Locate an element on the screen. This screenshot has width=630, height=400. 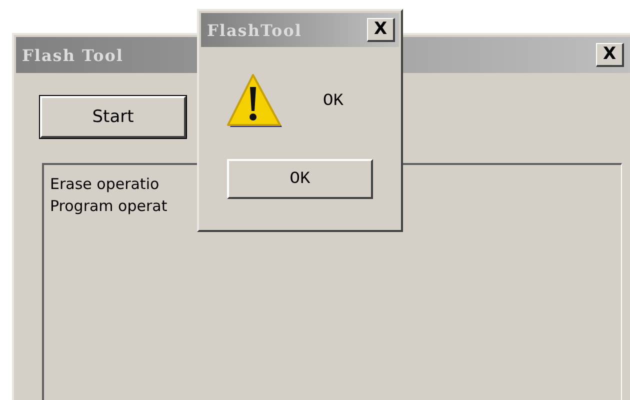
dialog-message: OK is located at coordinates (333, 101).